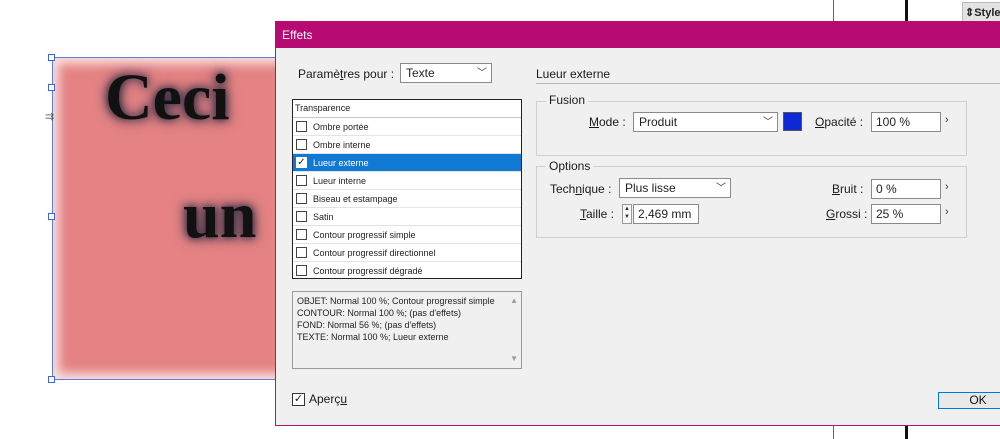  What do you see at coordinates (705, 122) in the screenshot?
I see `mode-select: Produit ﹀` at bounding box center [705, 122].